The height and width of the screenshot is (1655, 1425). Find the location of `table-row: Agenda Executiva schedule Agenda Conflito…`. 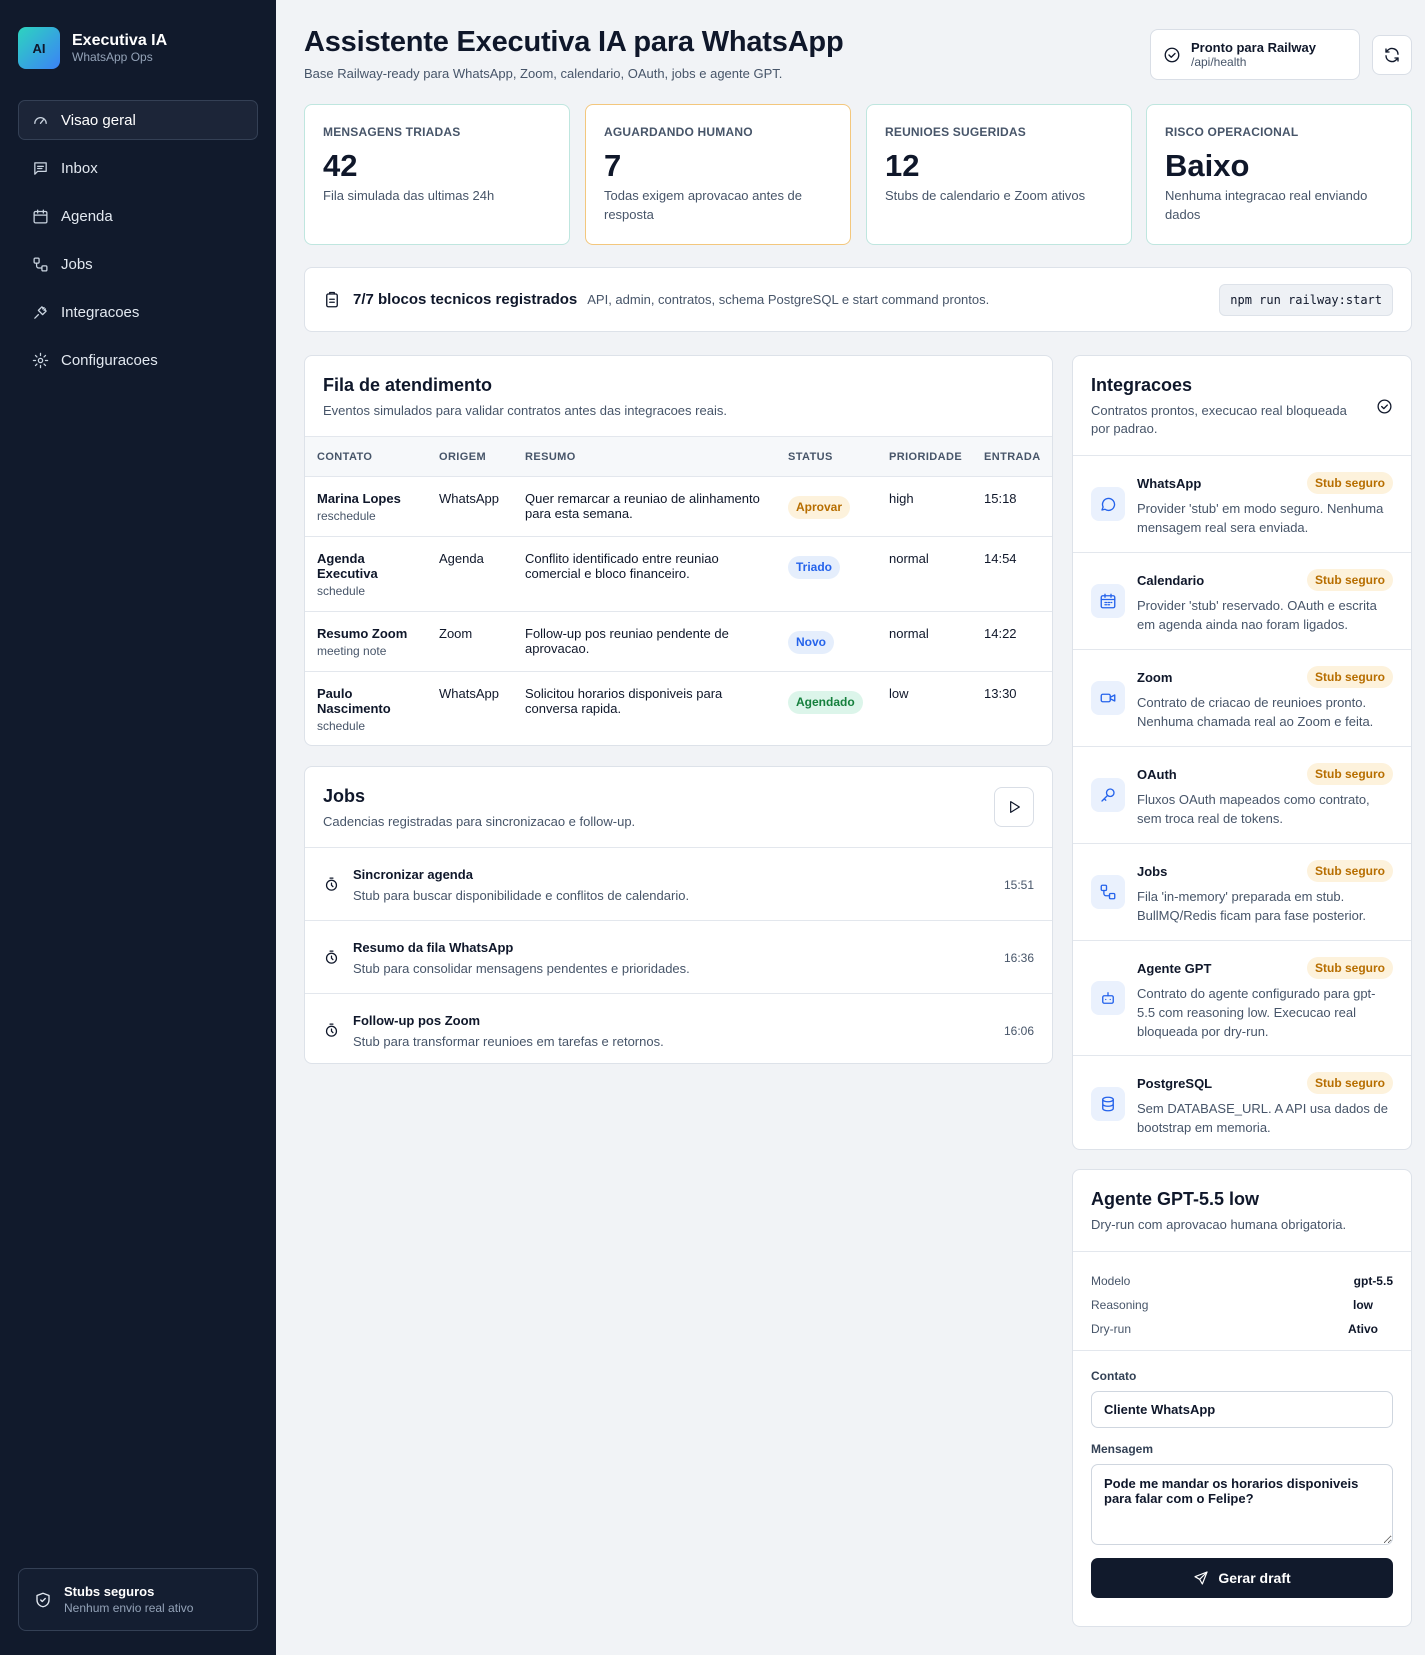

table-row: Agenda Executiva schedule Agenda Conflito… is located at coordinates (678, 574).